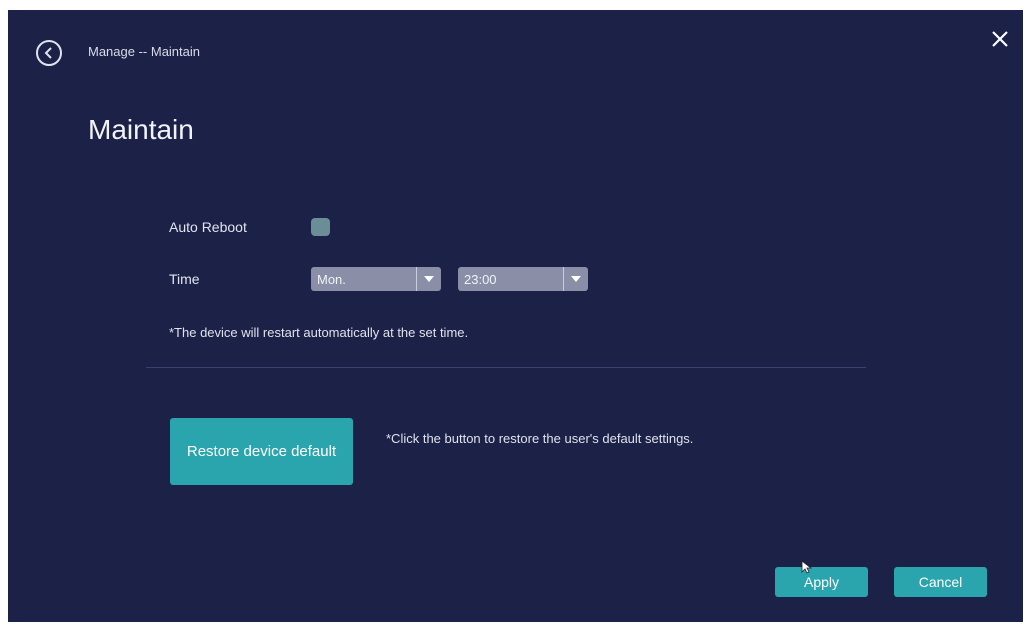  Describe the element at coordinates (807, 567) in the screenshot. I see `mouse-cursor-icon` at that location.